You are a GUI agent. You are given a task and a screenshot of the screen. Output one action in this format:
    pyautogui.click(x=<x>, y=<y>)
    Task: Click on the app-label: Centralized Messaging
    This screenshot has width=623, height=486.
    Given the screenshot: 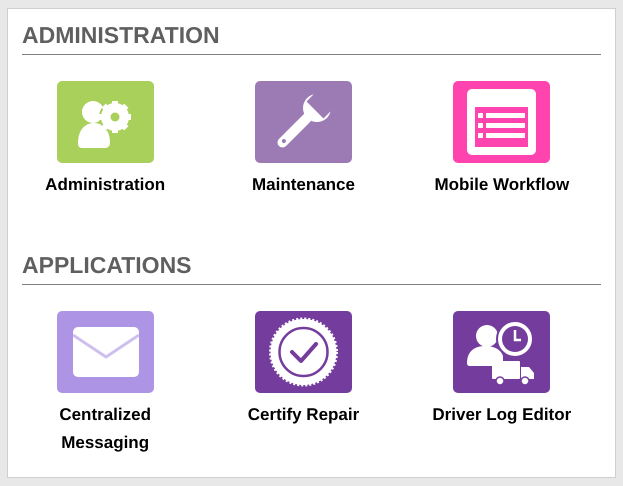 What is the action you would take?
    pyautogui.click(x=105, y=429)
    